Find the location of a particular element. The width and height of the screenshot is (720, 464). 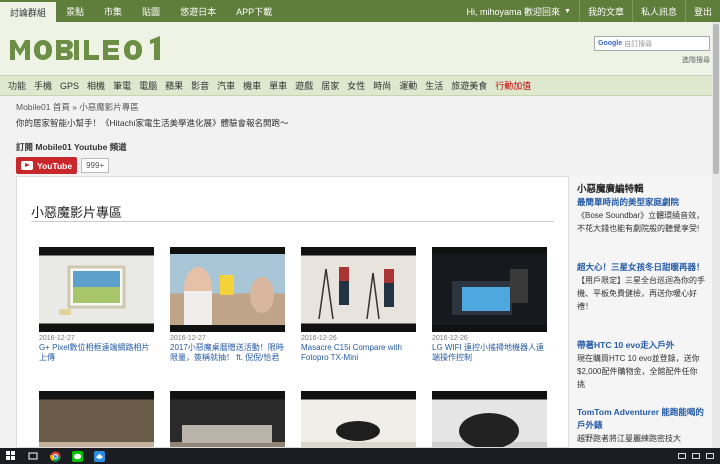

sidebar-headline: 超大心！三星女孩冬日甜暖再器！ is located at coordinates (641, 267).